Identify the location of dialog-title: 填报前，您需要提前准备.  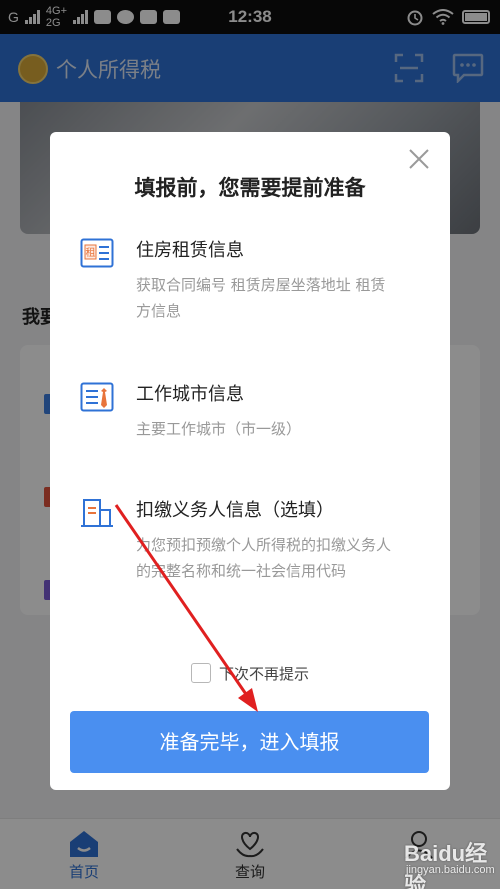
(250, 188).